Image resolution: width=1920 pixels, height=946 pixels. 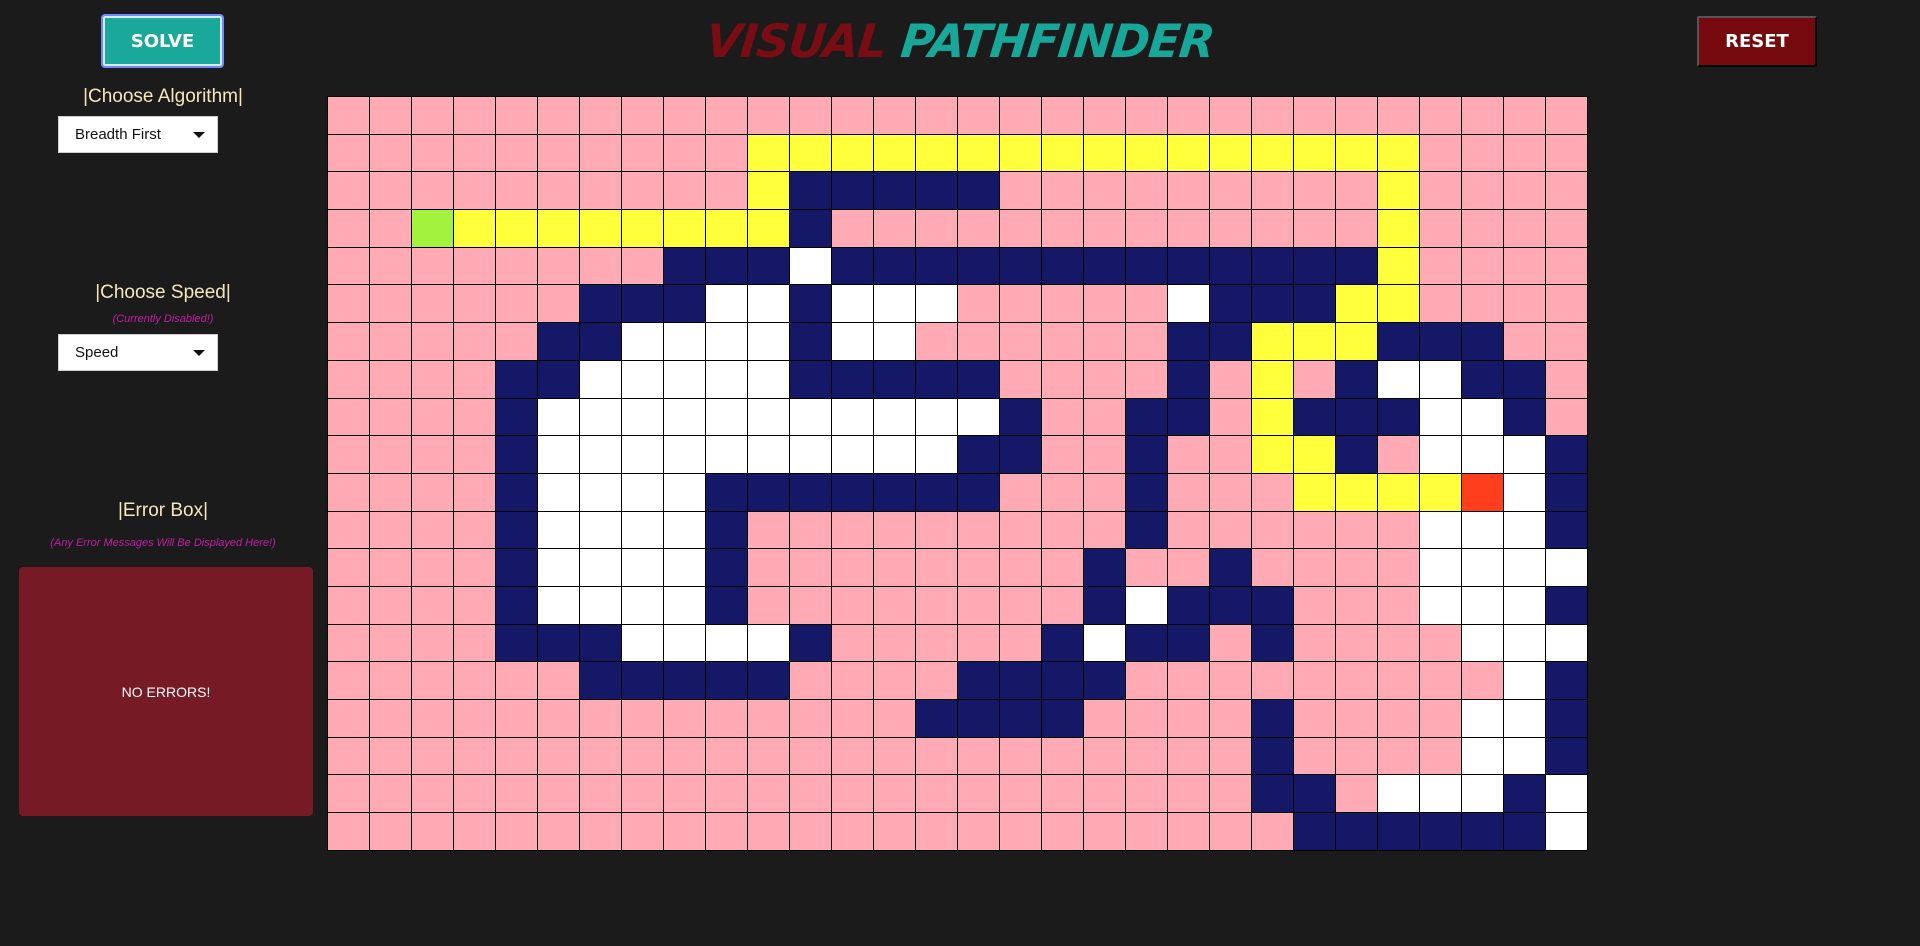 What do you see at coordinates (138, 134) in the screenshot?
I see `algorithm-select: Breadth First` at bounding box center [138, 134].